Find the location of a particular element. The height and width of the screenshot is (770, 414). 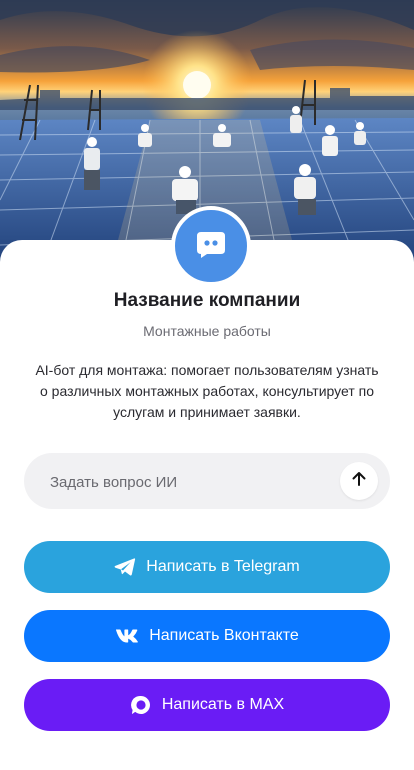

chat-bot-icon is located at coordinates (211, 246).